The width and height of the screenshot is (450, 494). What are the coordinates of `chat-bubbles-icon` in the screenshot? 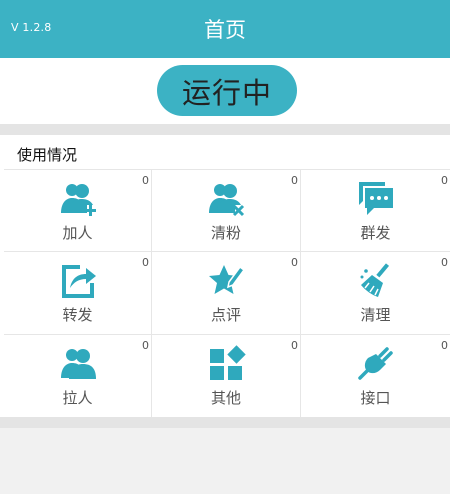 It's located at (375, 198).